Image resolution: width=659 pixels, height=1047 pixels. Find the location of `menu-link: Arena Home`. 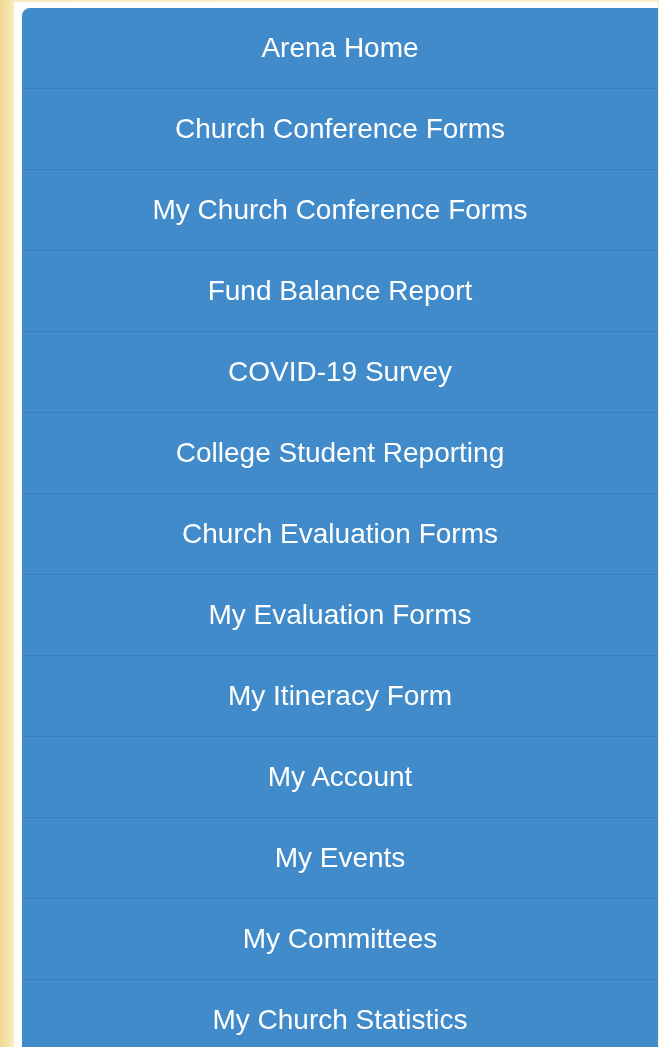

menu-link: Arena Home is located at coordinates (340, 48).